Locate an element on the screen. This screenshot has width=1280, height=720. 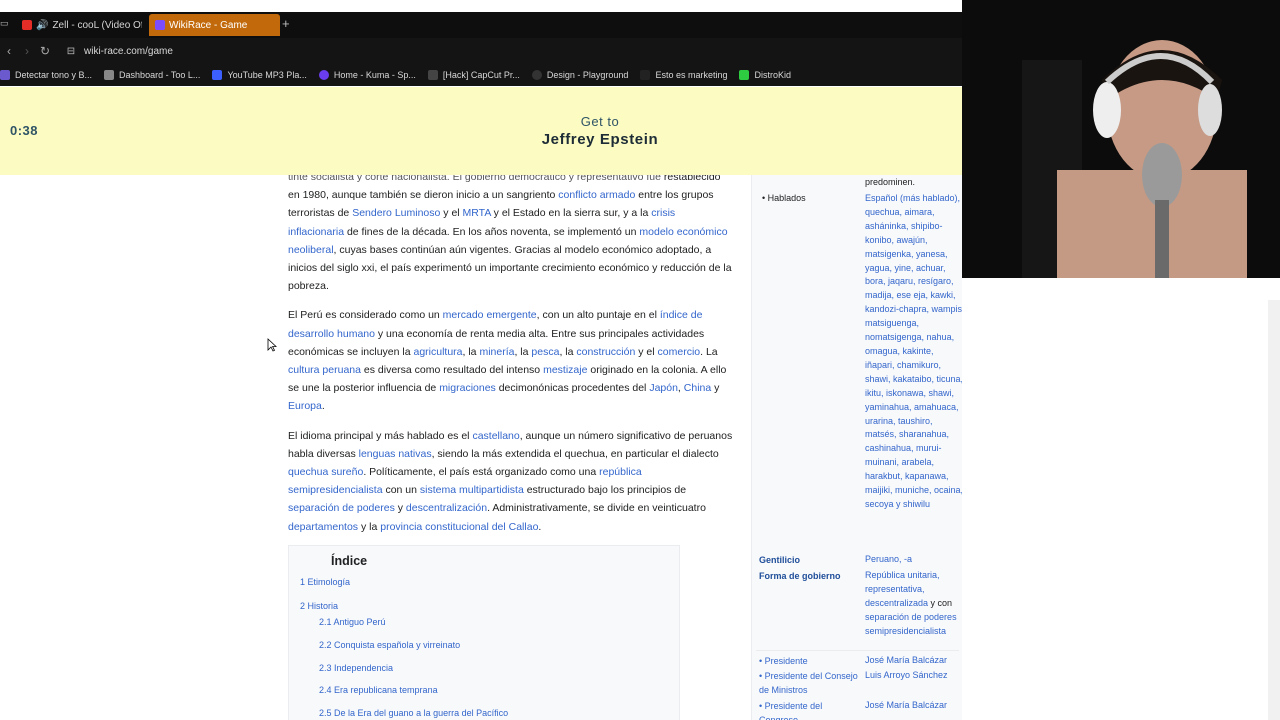
article-link: lenguas nativas is located at coordinates (395, 454).